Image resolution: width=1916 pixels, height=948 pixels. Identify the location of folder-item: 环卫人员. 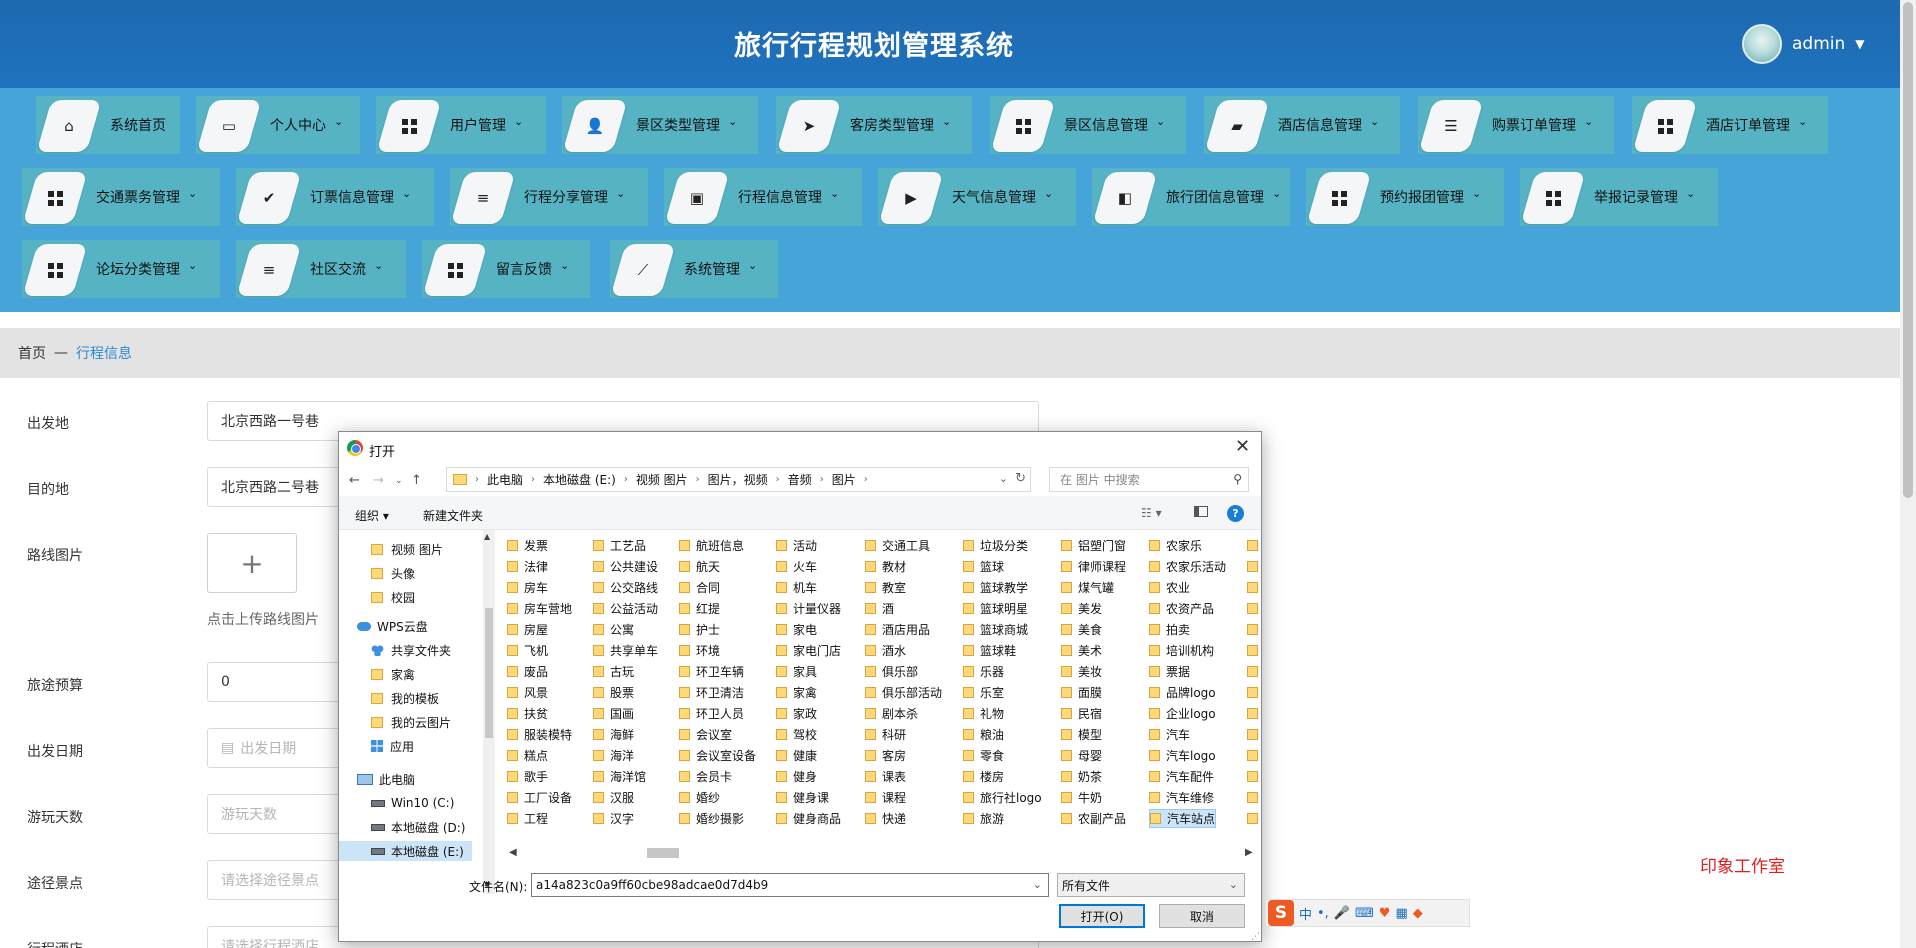
(711, 713).